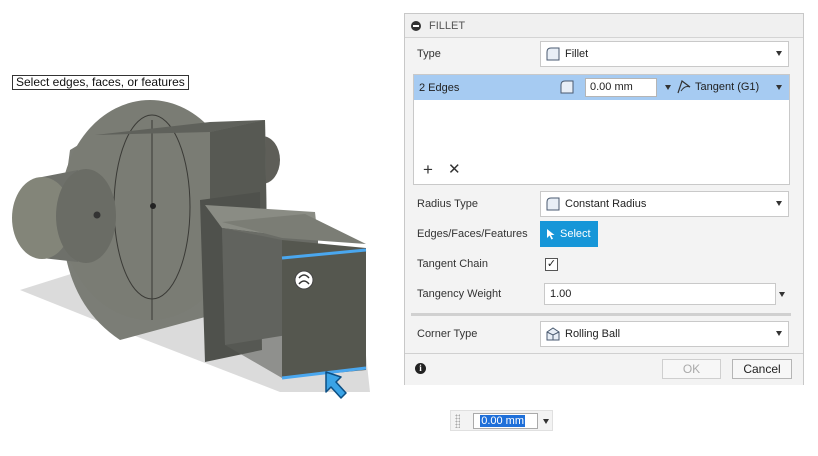 The width and height of the screenshot is (818, 456). I want to click on fillet-icon, so click(553, 54).